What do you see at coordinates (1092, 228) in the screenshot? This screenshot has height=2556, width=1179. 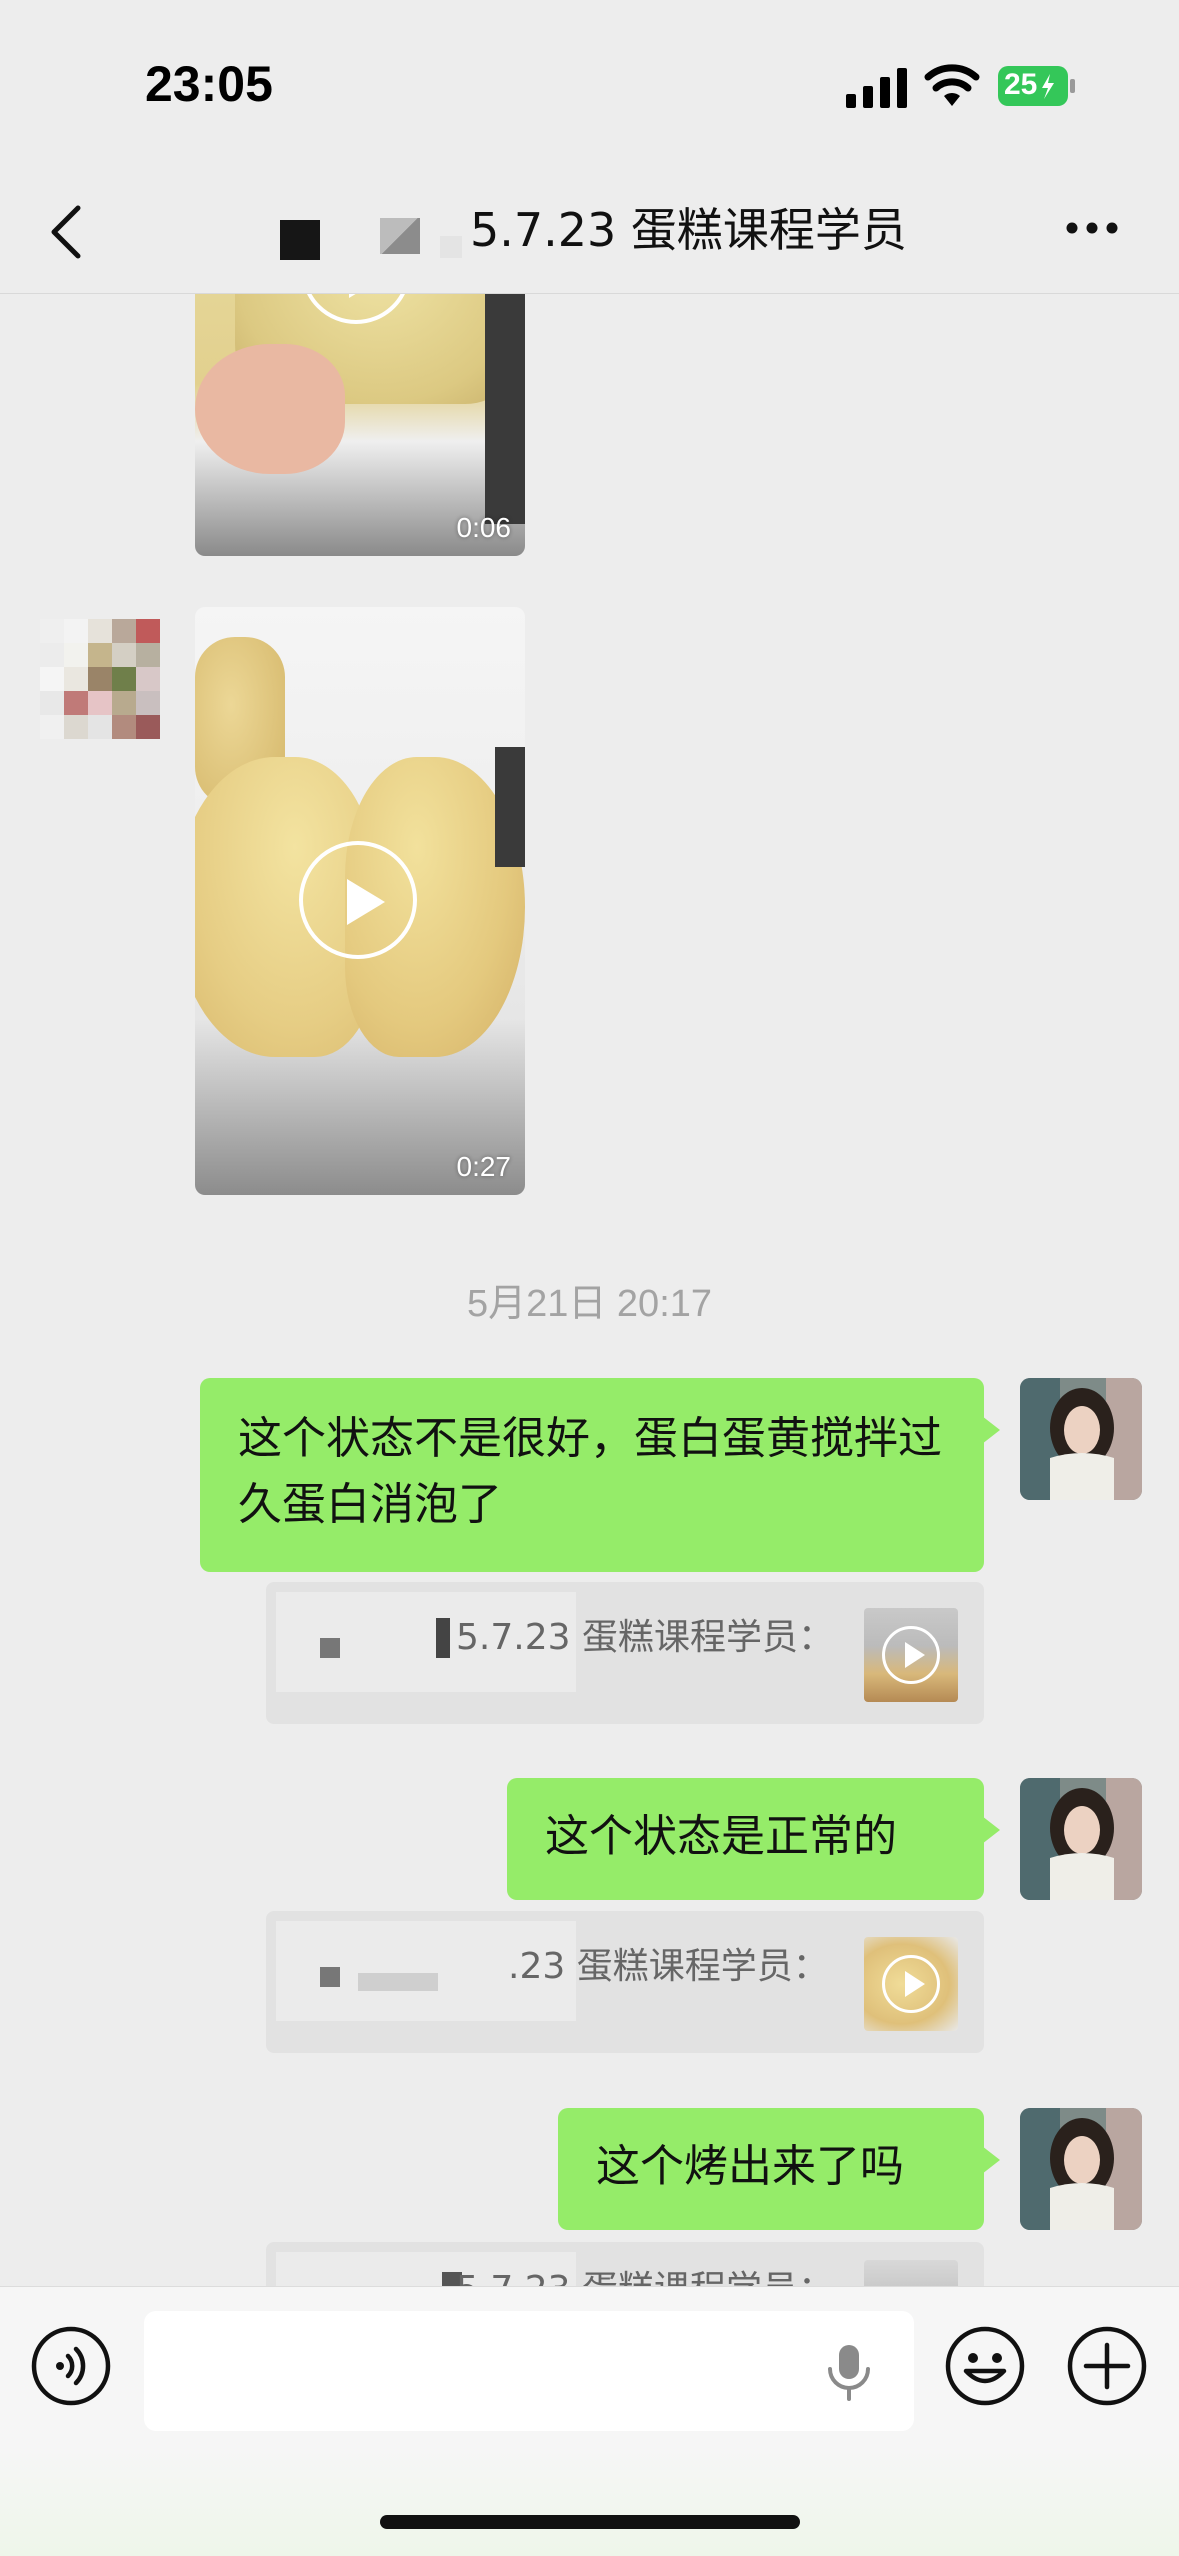 I see `more-horizontal-icon` at bounding box center [1092, 228].